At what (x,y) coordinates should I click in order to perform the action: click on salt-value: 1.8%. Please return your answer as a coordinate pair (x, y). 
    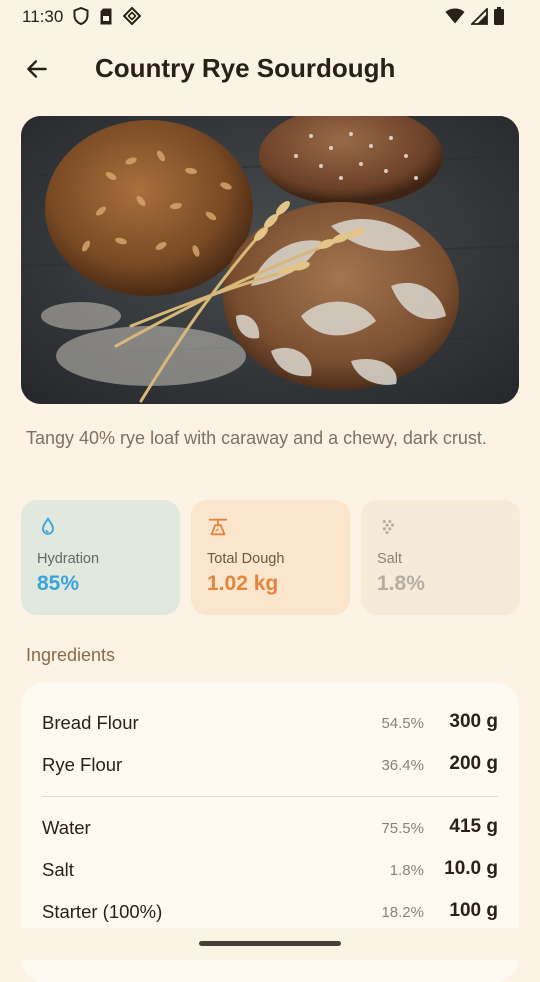
    Looking at the image, I should click on (401, 583).